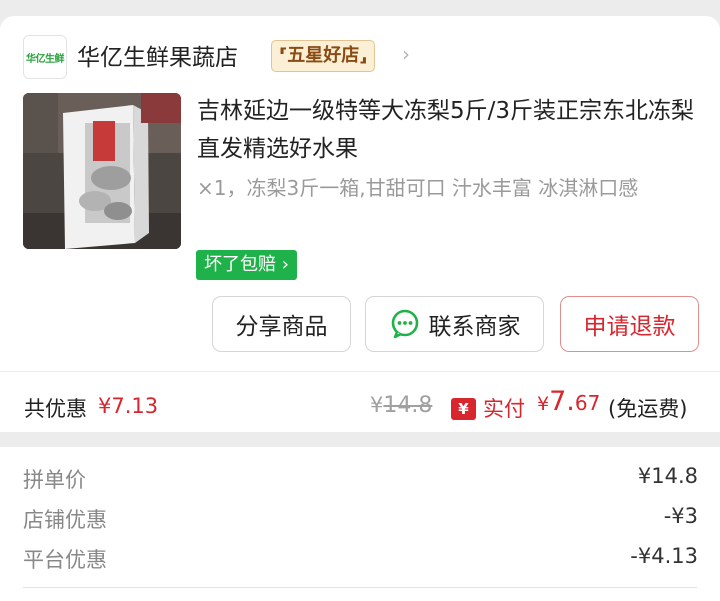 This screenshot has height=601, width=720. Describe the element at coordinates (363, 55) in the screenshot. I see `laurel-right-icon: ⸥` at that location.